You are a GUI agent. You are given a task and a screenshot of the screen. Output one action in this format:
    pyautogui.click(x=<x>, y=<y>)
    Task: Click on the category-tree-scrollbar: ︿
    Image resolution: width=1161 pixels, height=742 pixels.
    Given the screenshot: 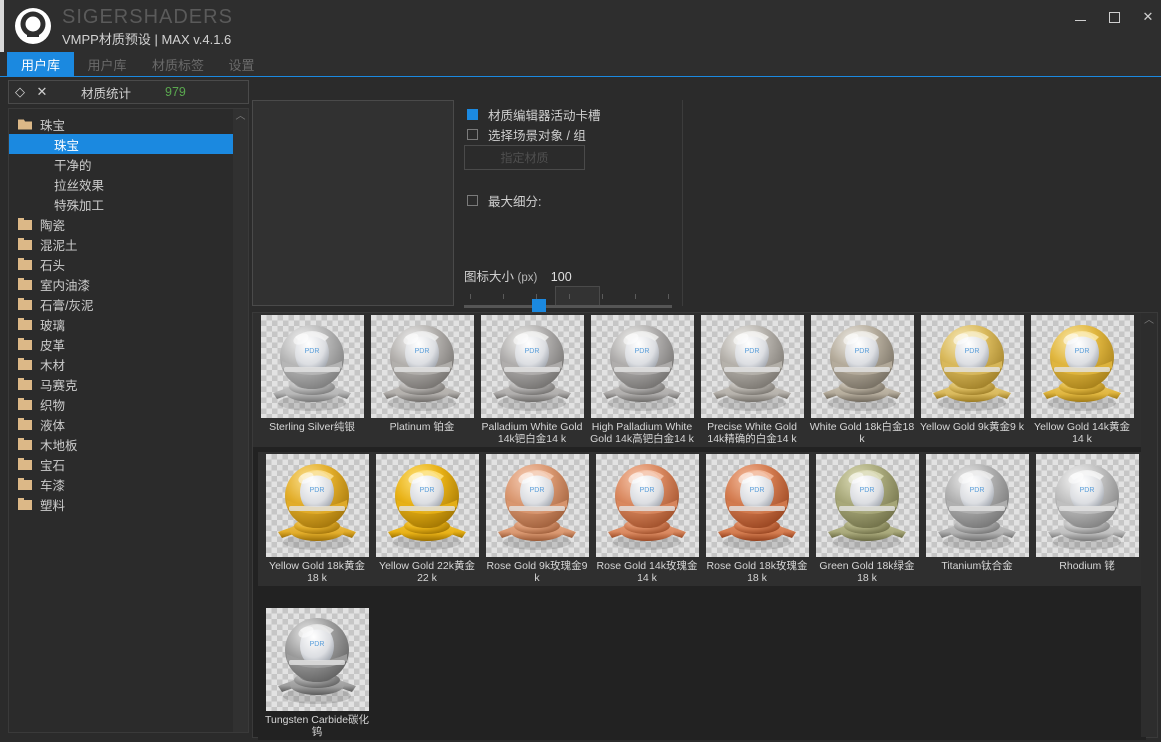 What is the action you would take?
    pyautogui.click(x=240, y=420)
    